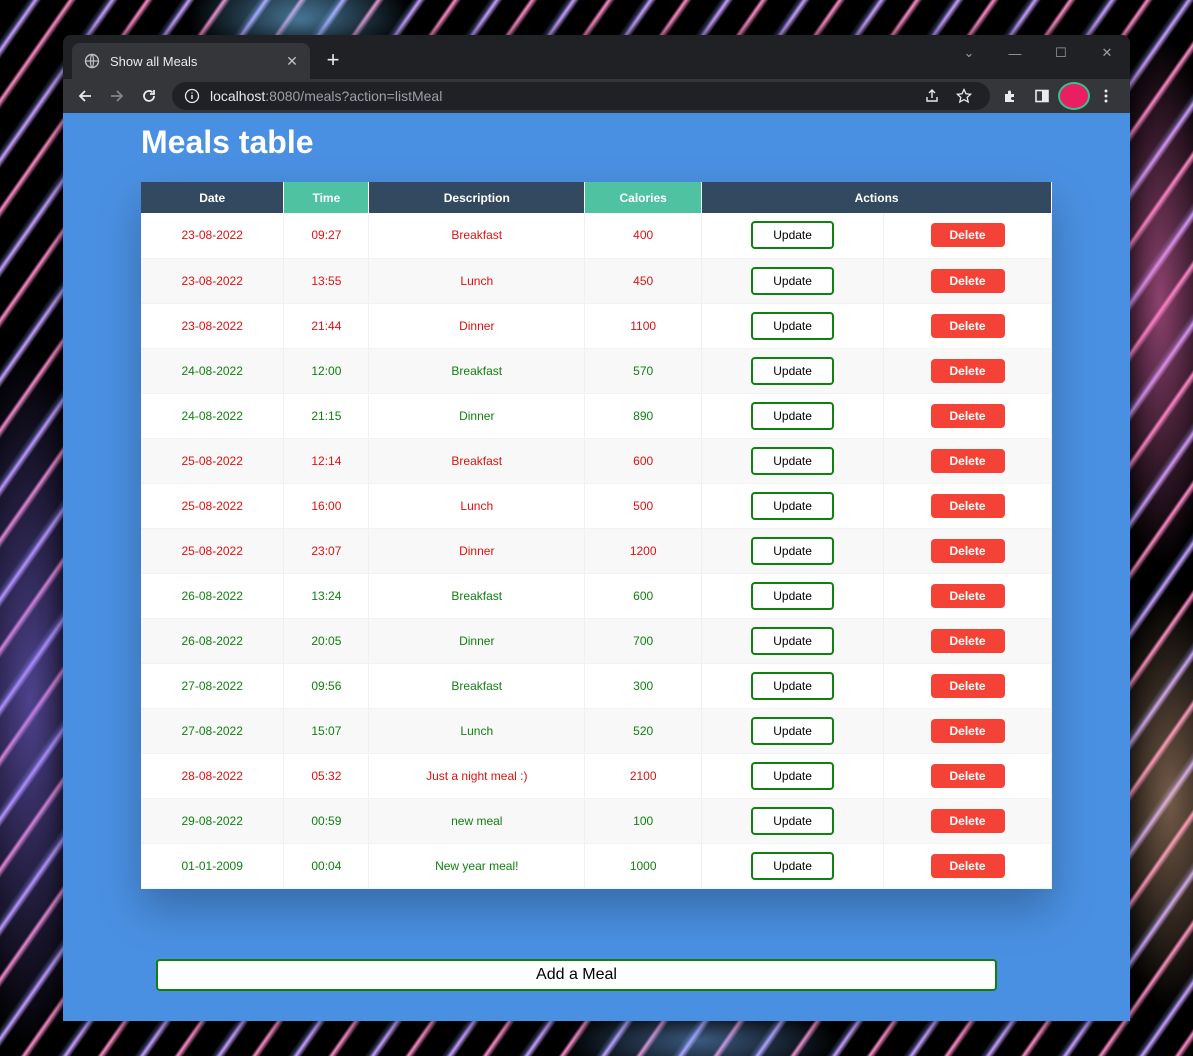 The height and width of the screenshot is (1056, 1193). Describe the element at coordinates (643, 326) in the screenshot. I see `cell-calories: 1100` at that location.